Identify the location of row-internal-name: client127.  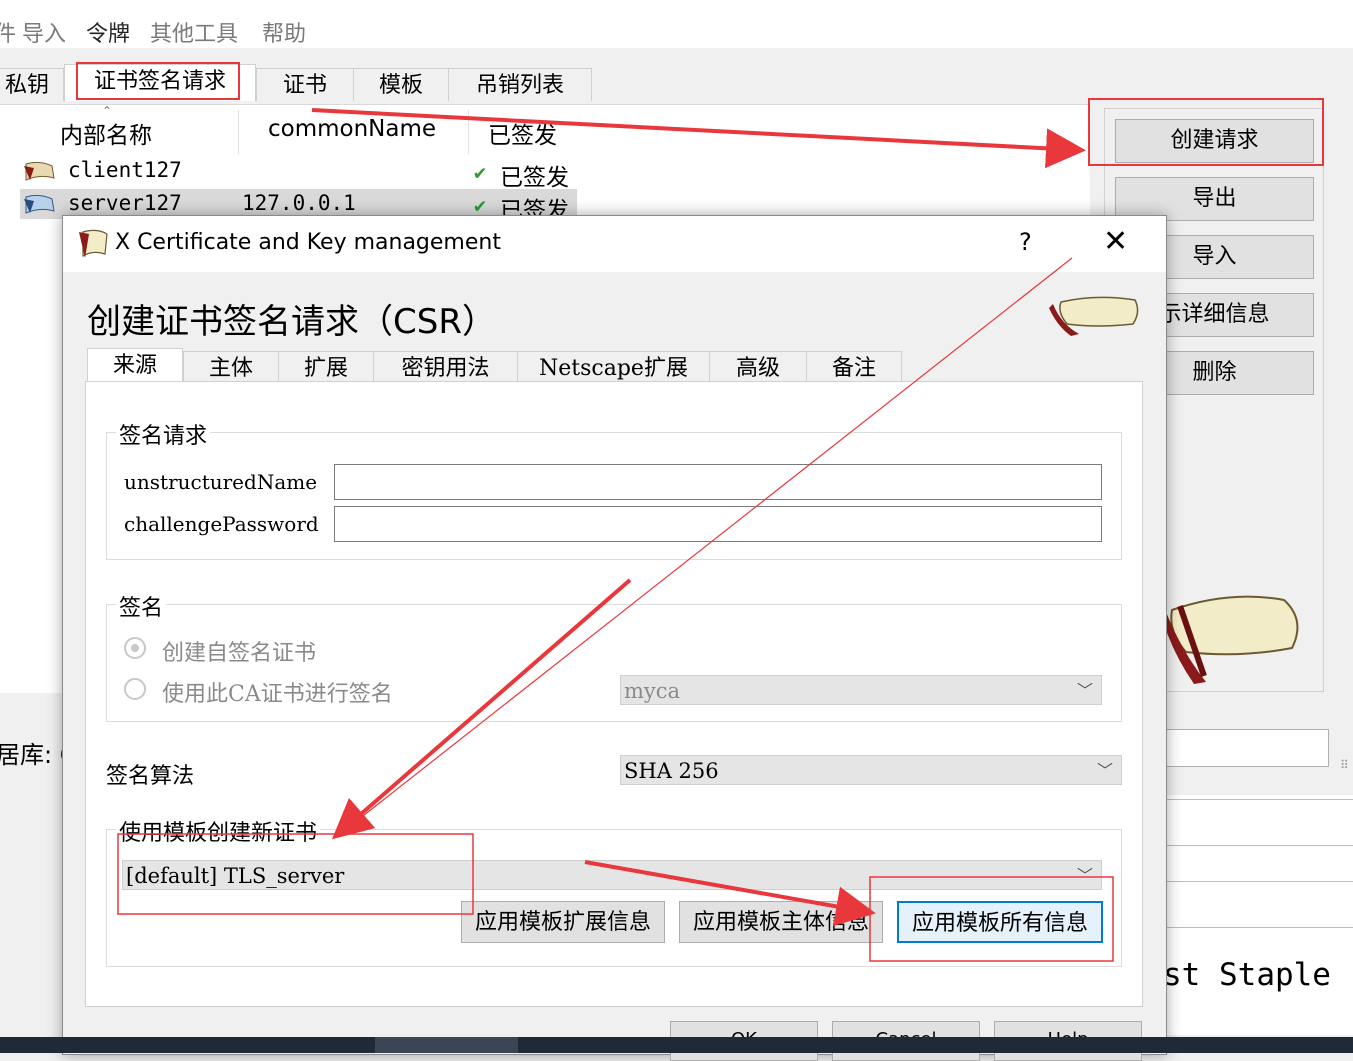
(125, 170).